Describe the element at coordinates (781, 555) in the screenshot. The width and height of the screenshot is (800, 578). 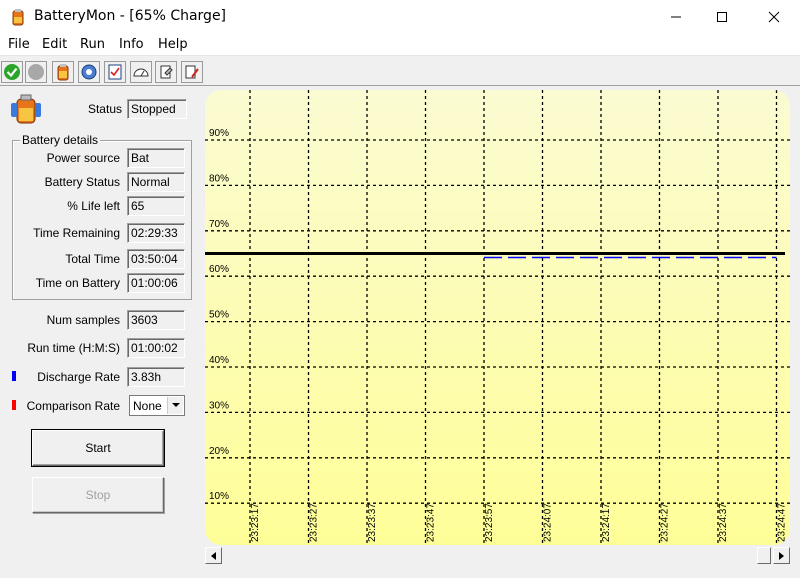
I see `scroll-right-arrow-icon` at that location.